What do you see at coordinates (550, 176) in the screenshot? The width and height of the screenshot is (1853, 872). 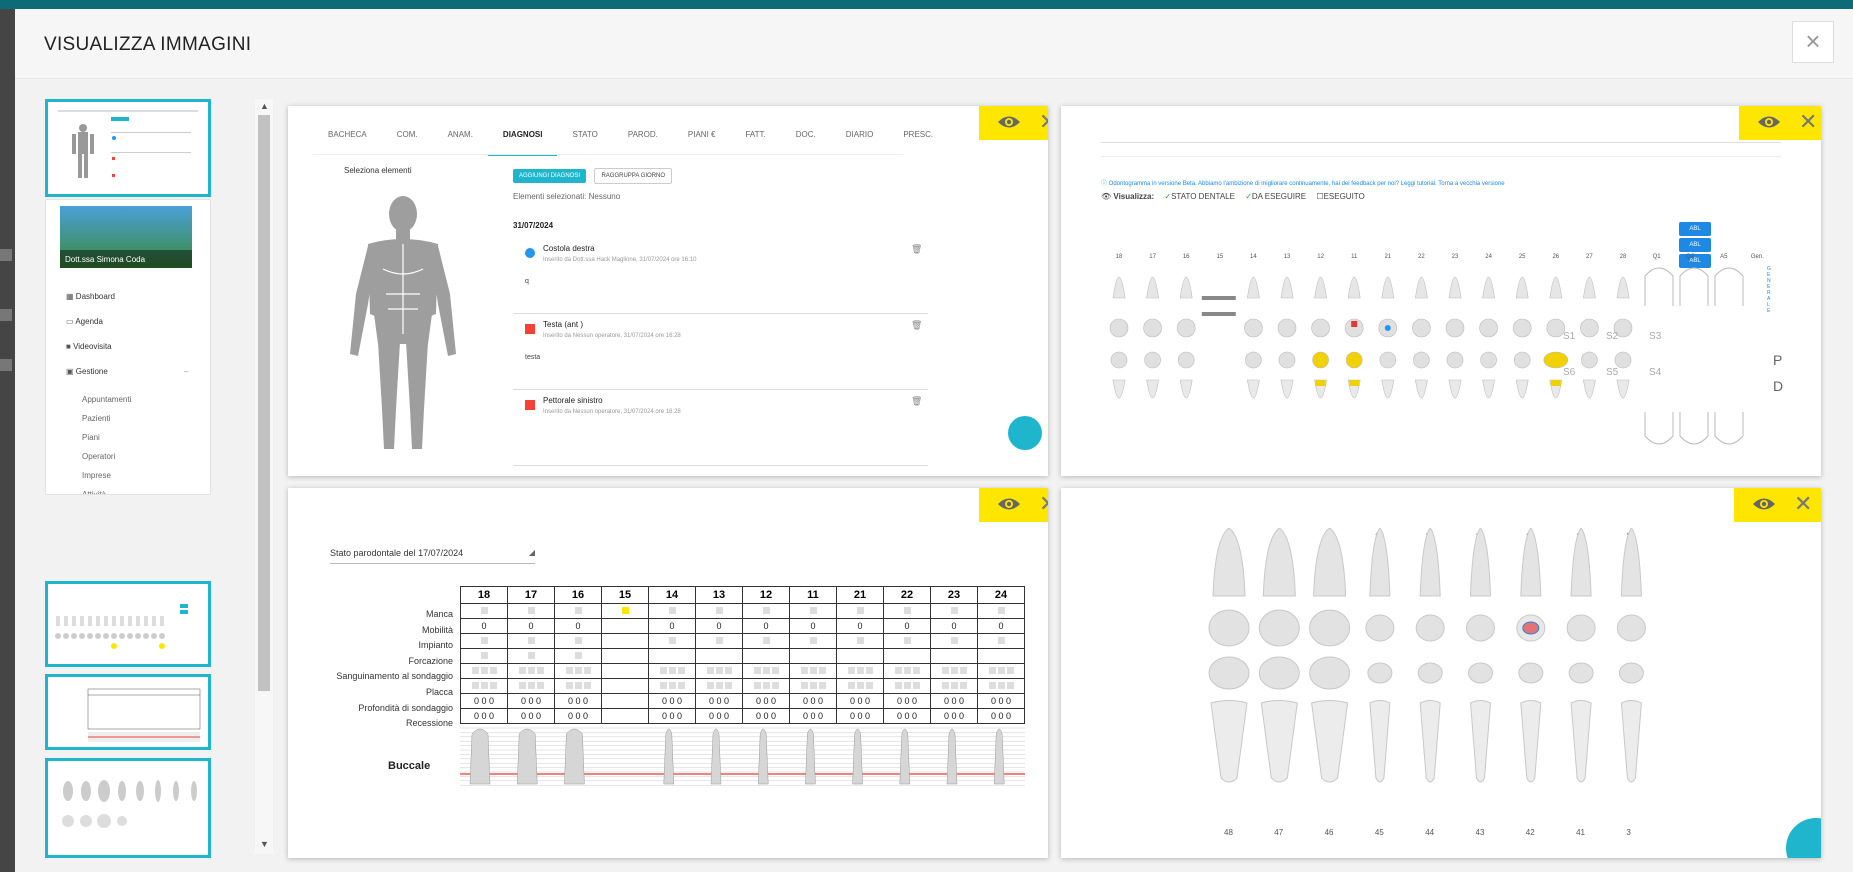 I see `add-diagnosis-button: AGGIUNGI DIAGNOSI` at bounding box center [550, 176].